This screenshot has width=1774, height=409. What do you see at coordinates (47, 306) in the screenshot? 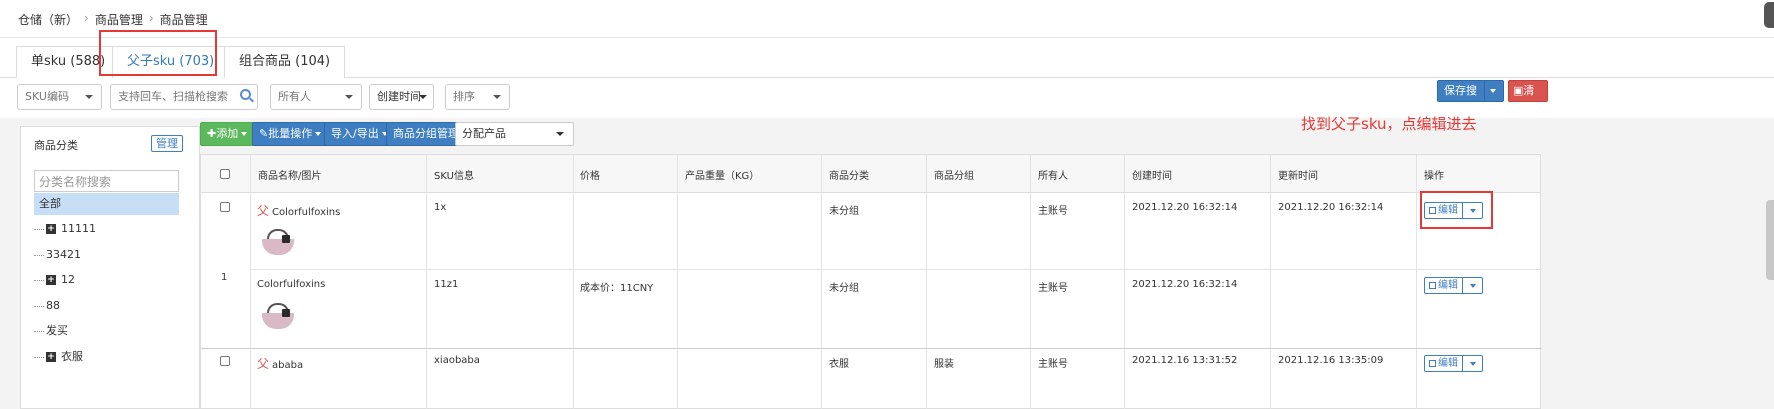
I see `category-item-88: 88` at bounding box center [47, 306].